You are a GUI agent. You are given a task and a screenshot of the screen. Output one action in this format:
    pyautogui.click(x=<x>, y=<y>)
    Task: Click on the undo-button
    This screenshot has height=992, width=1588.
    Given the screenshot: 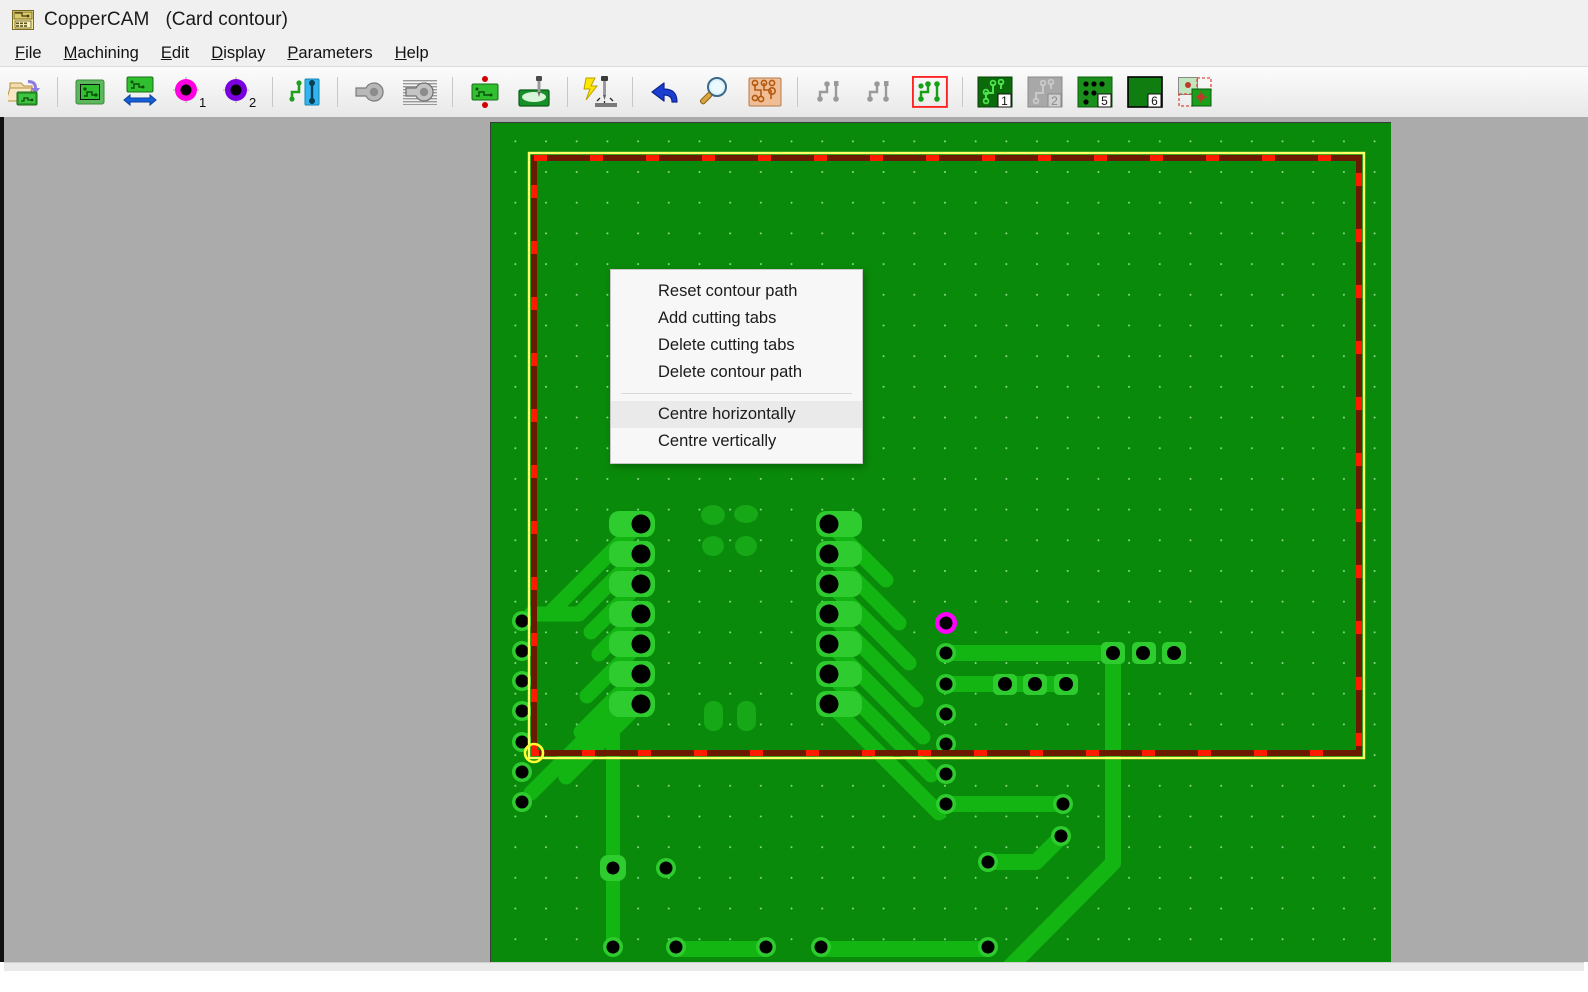 What is the action you would take?
    pyautogui.click(x=665, y=92)
    